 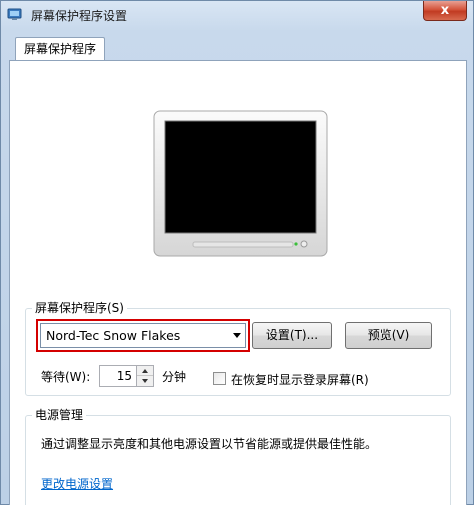 I want to click on decrement-button, so click(x=145, y=381).